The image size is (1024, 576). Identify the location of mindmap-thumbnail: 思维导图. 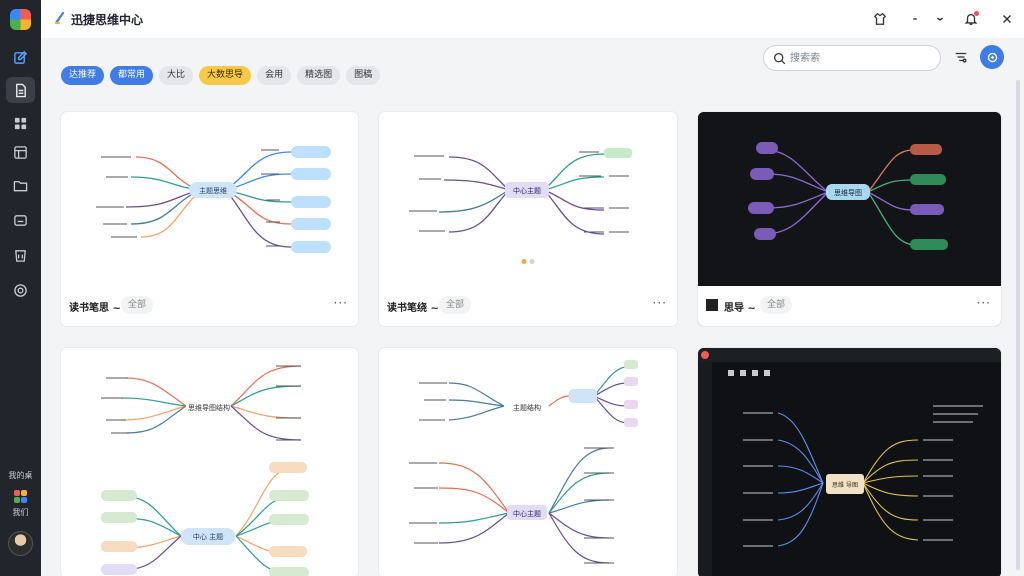
(849, 199).